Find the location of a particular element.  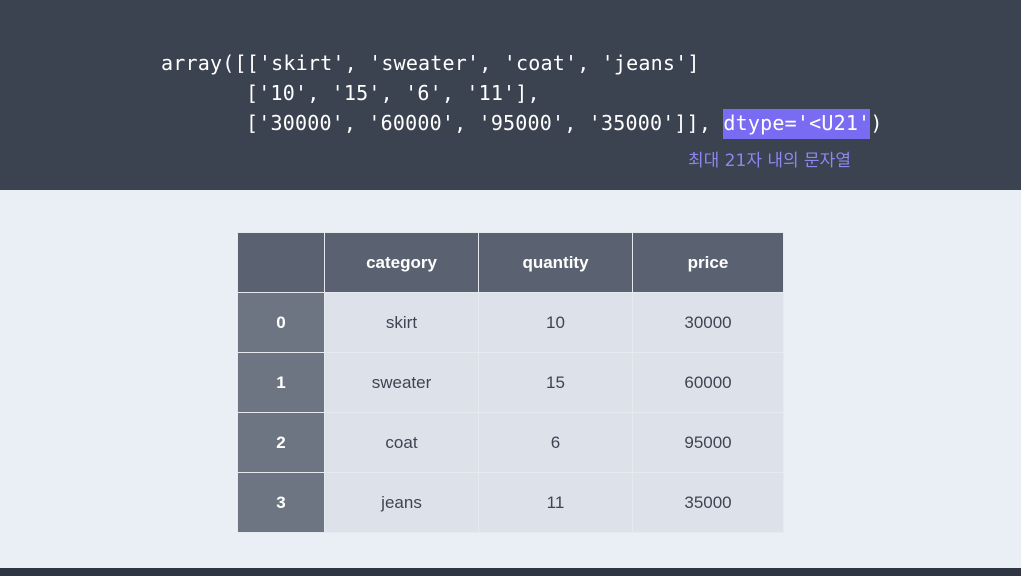

cell-price: 95000 is located at coordinates (708, 442).